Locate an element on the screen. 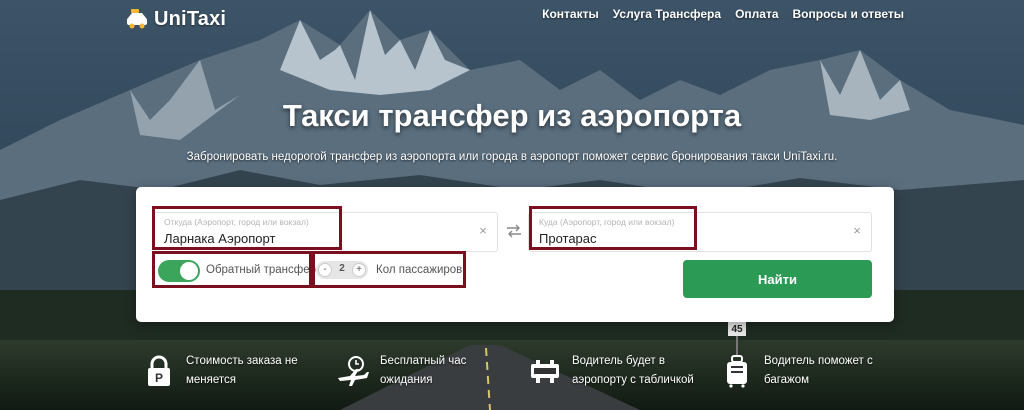  page-title: Такси трансфер из аэропорта is located at coordinates (512, 115).